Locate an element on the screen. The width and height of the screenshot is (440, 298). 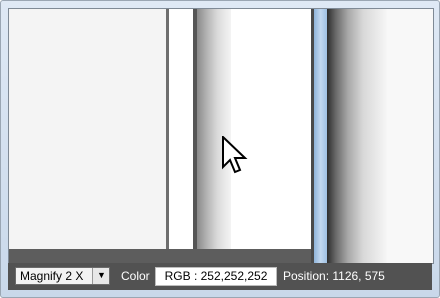
rgb-value-field: RGB : 252,252,252 is located at coordinates (216, 276).